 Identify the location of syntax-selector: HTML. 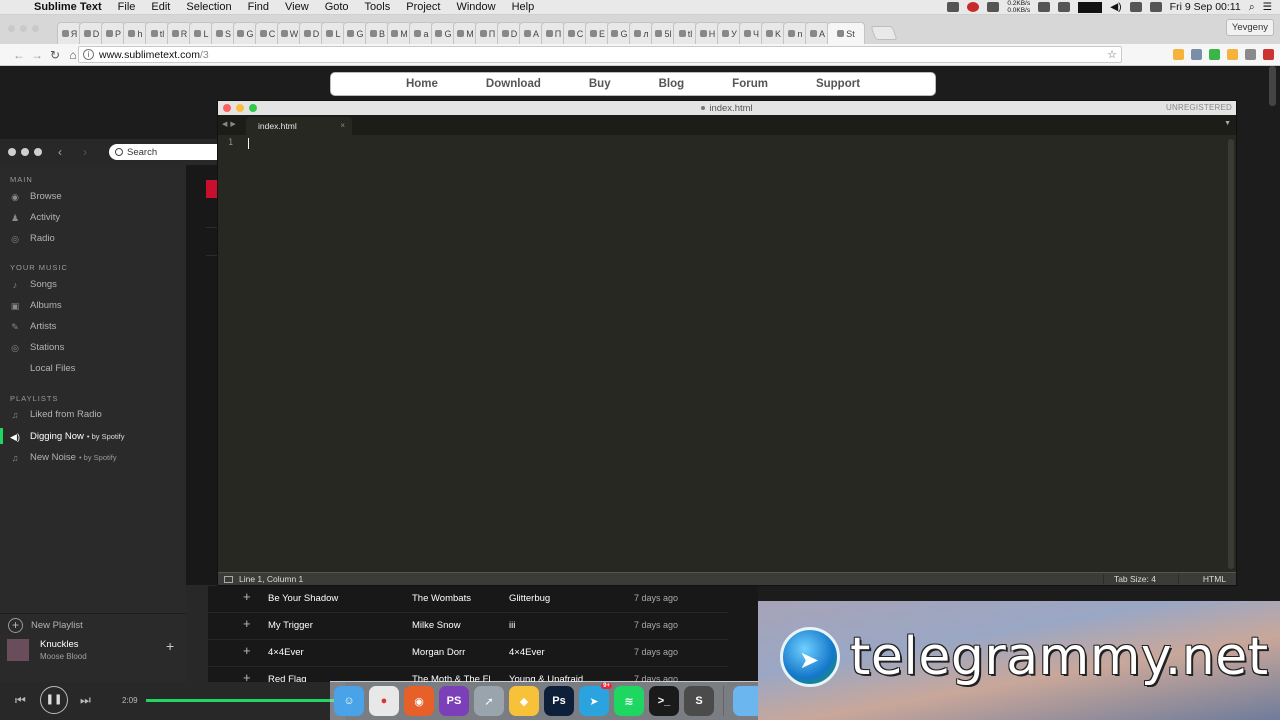
(1201, 579).